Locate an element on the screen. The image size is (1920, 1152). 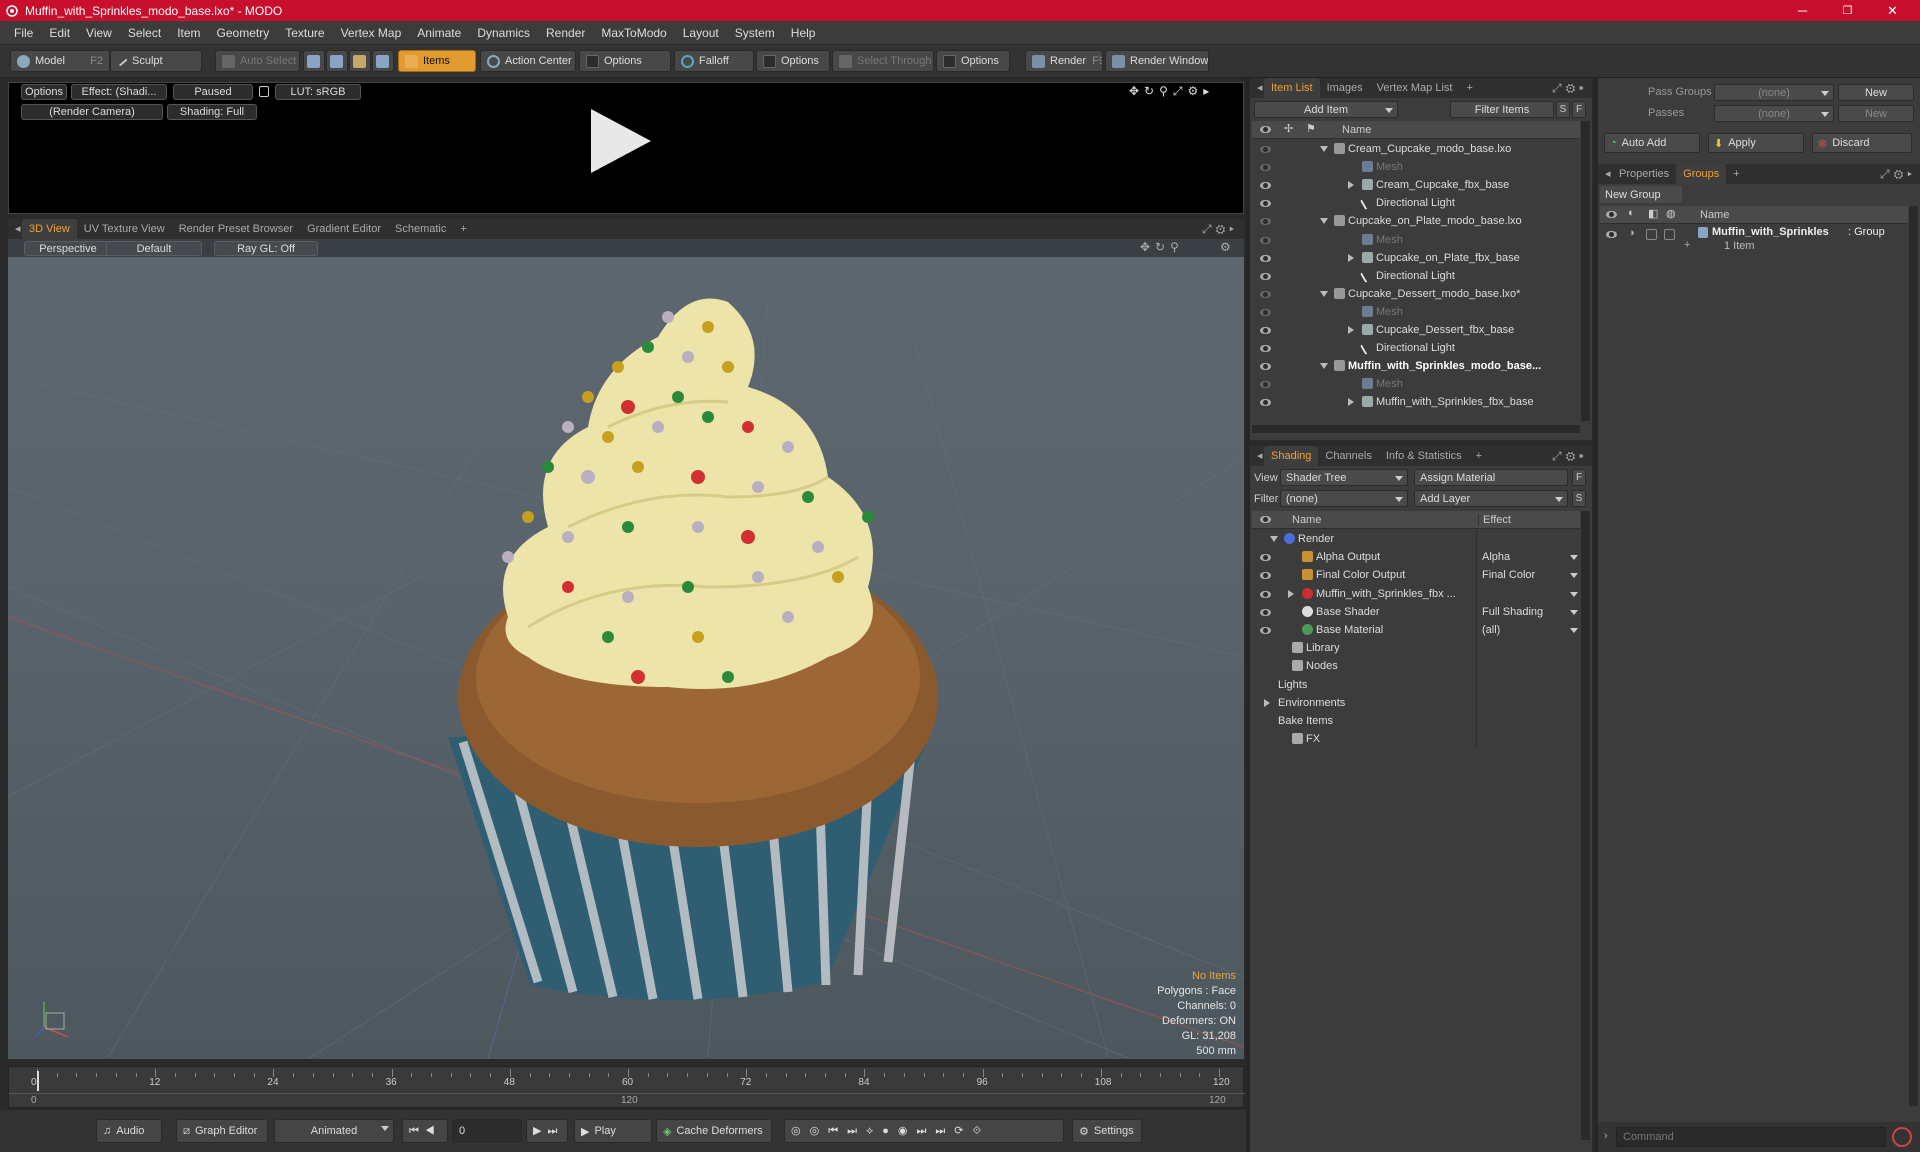
command-input is located at coordinates (1751, 1137).